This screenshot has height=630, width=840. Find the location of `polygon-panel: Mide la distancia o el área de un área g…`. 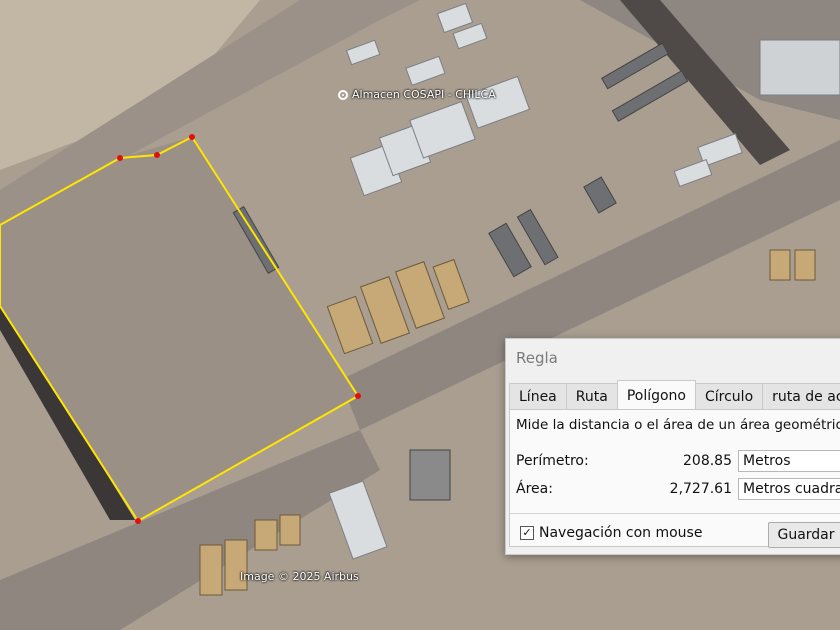

polygon-panel: Mide la distancia o el área de un área g… is located at coordinates (674, 478).